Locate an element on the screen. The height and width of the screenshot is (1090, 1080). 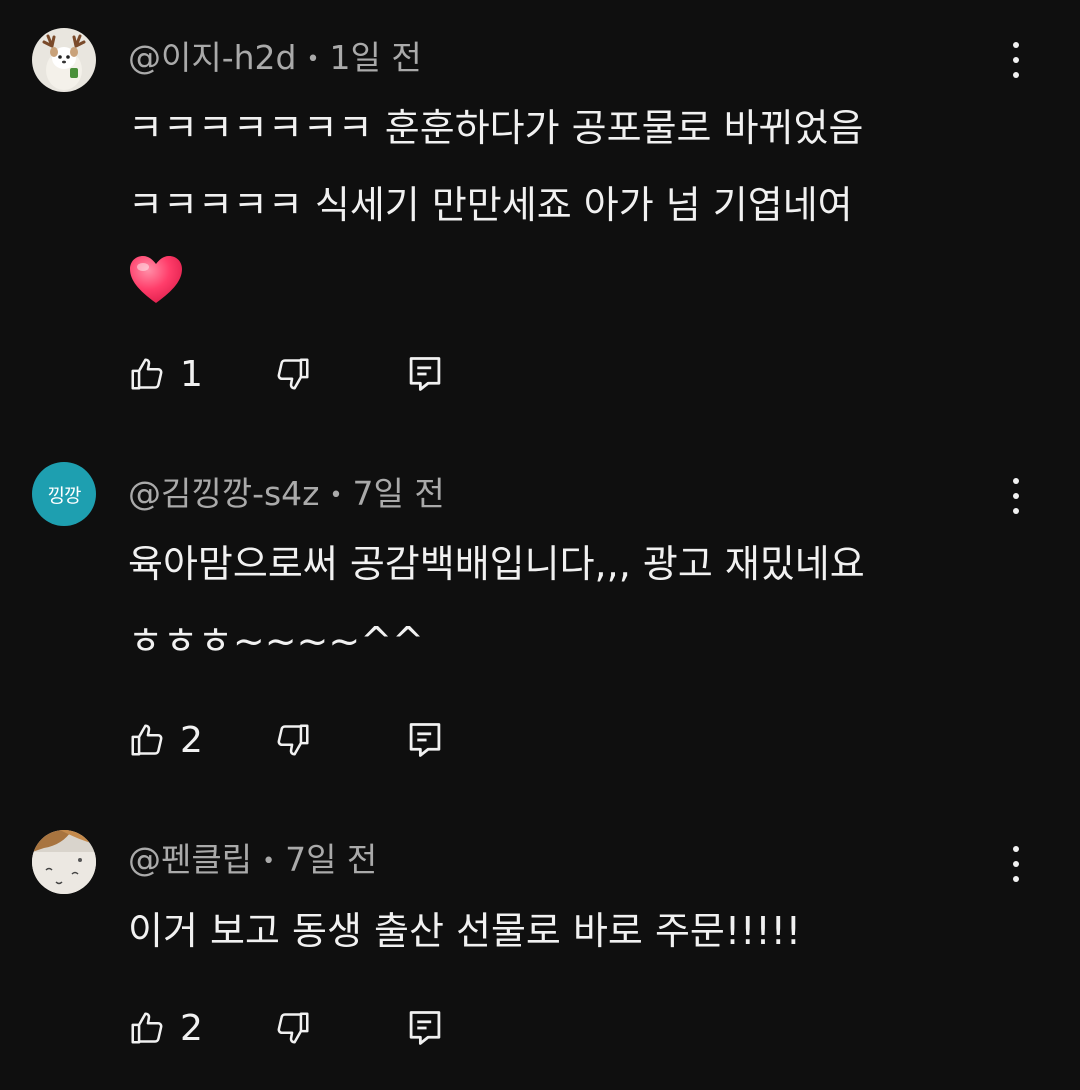
comment-meta: @펜클립 • 7일 전 is located at coordinates (252, 861).